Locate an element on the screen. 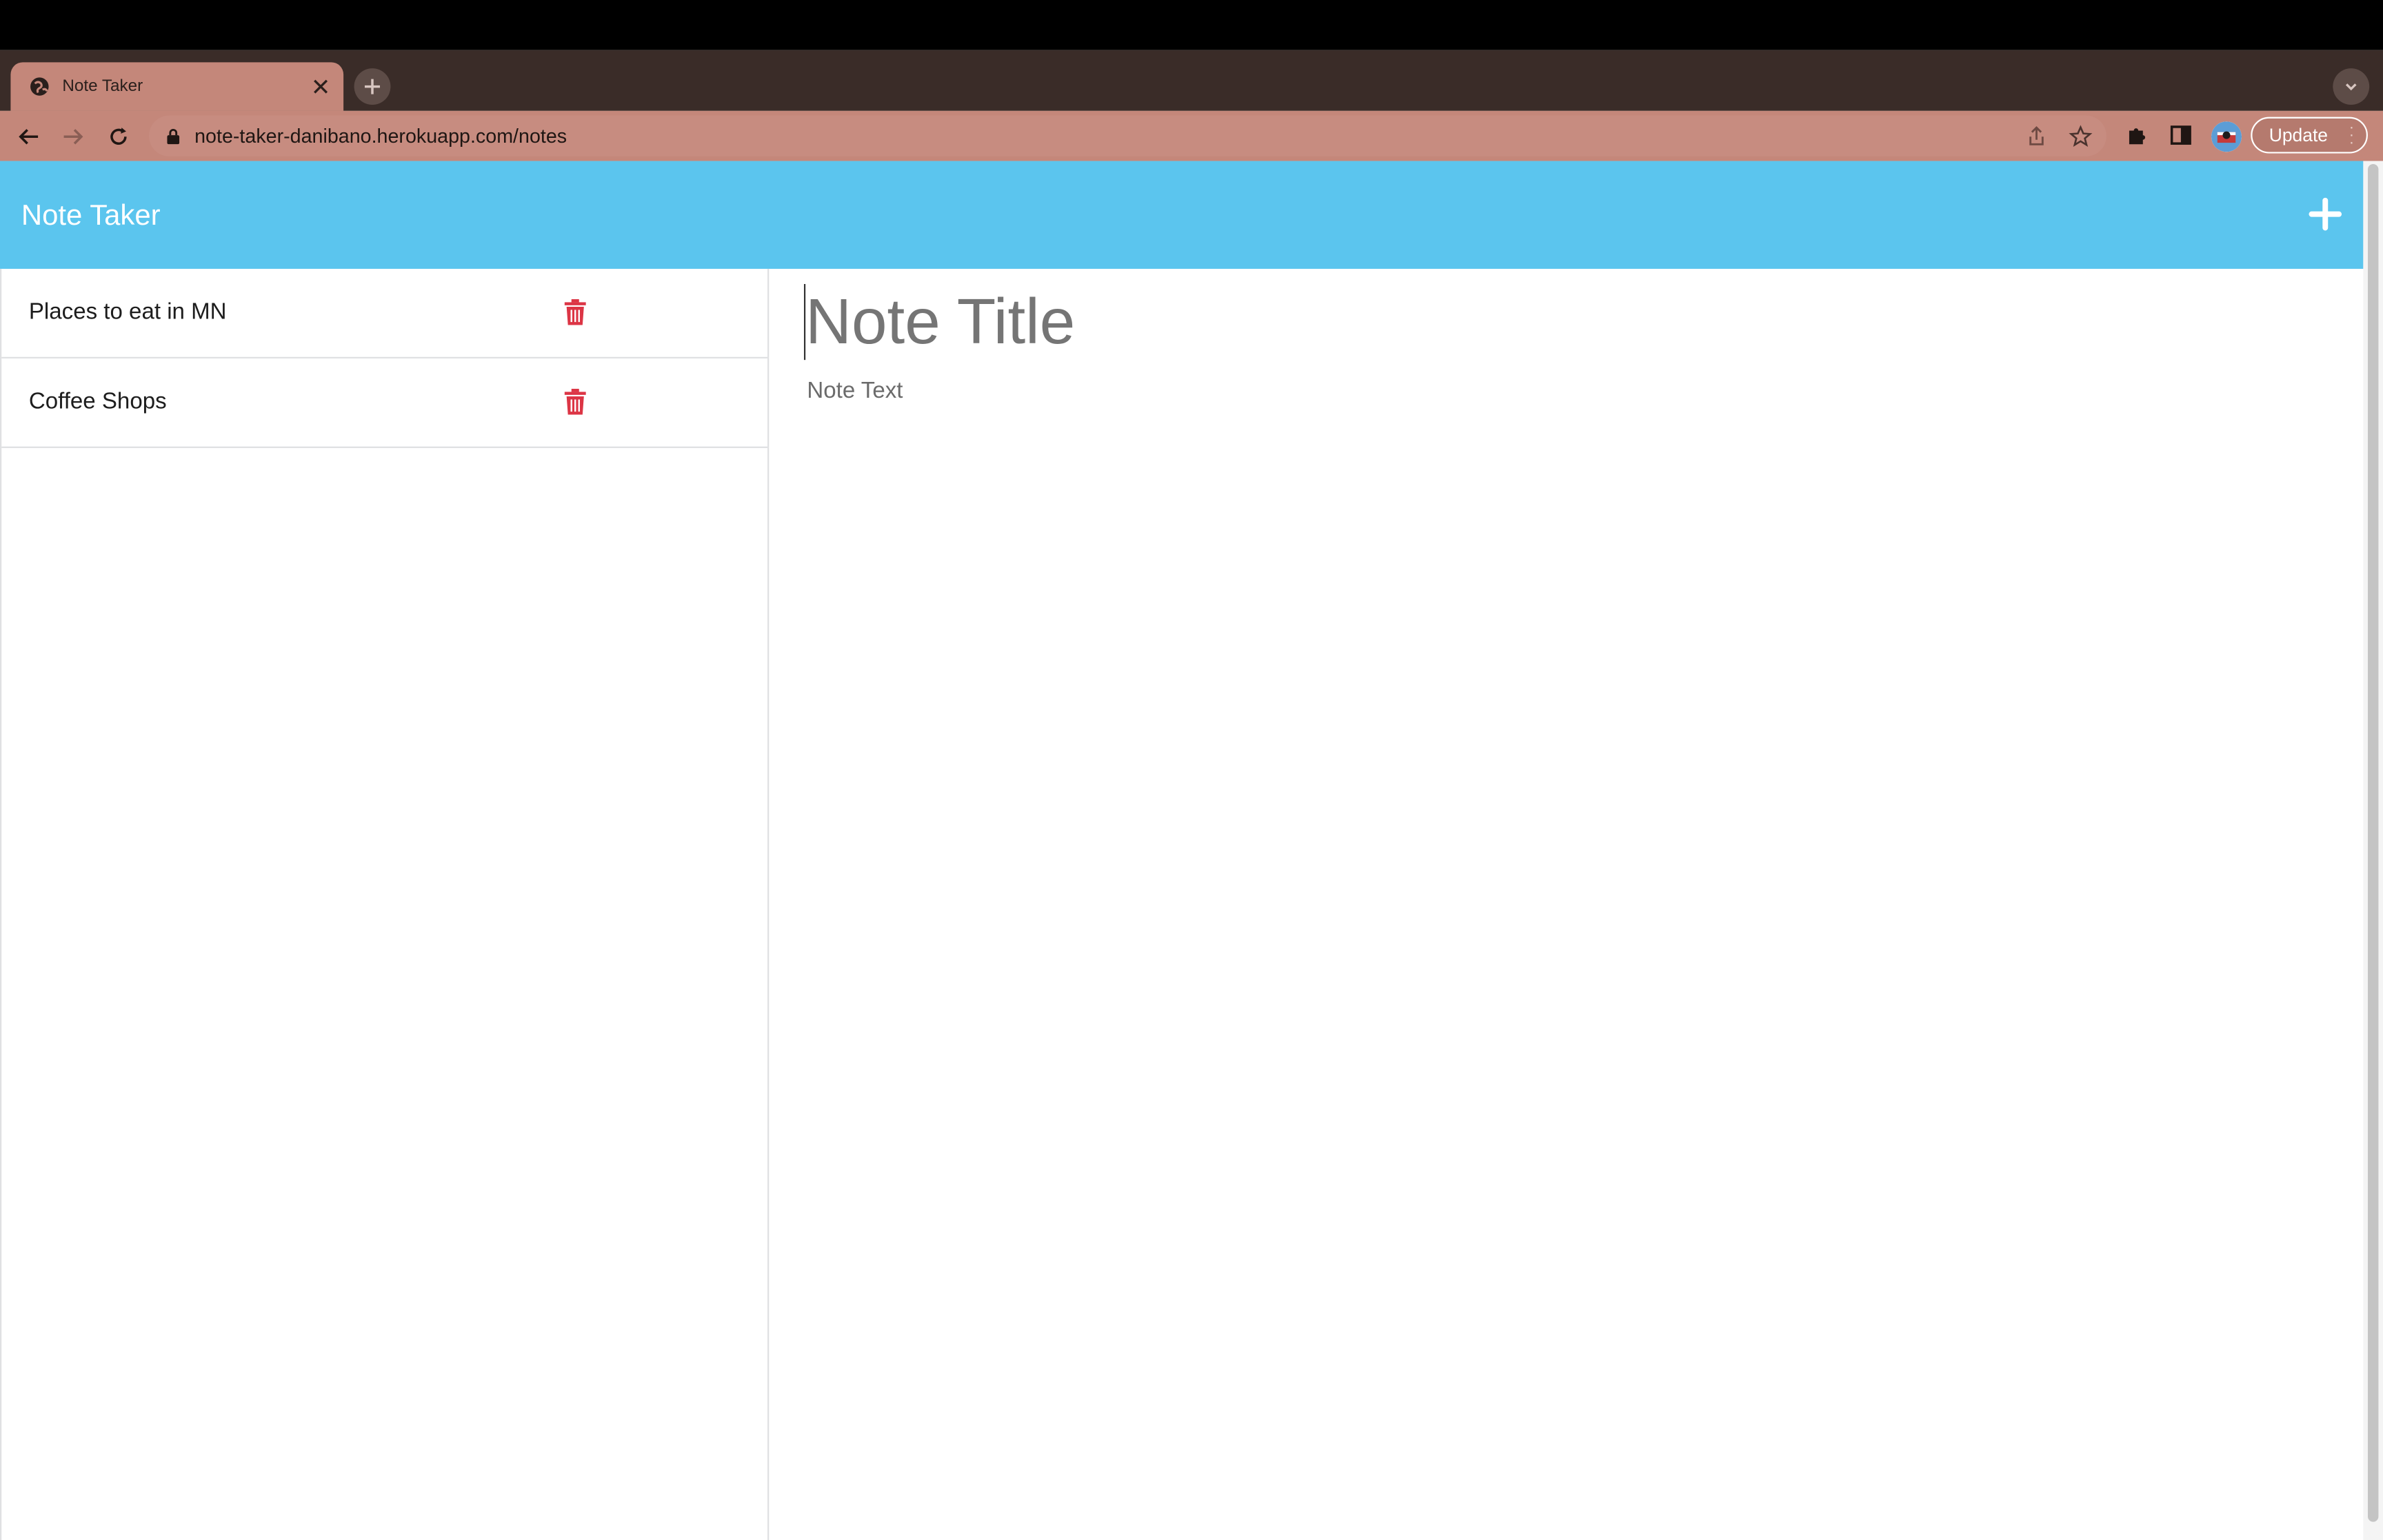 The height and width of the screenshot is (1540, 2383). app-navbar: Note Taker is located at coordinates (1182, 215).